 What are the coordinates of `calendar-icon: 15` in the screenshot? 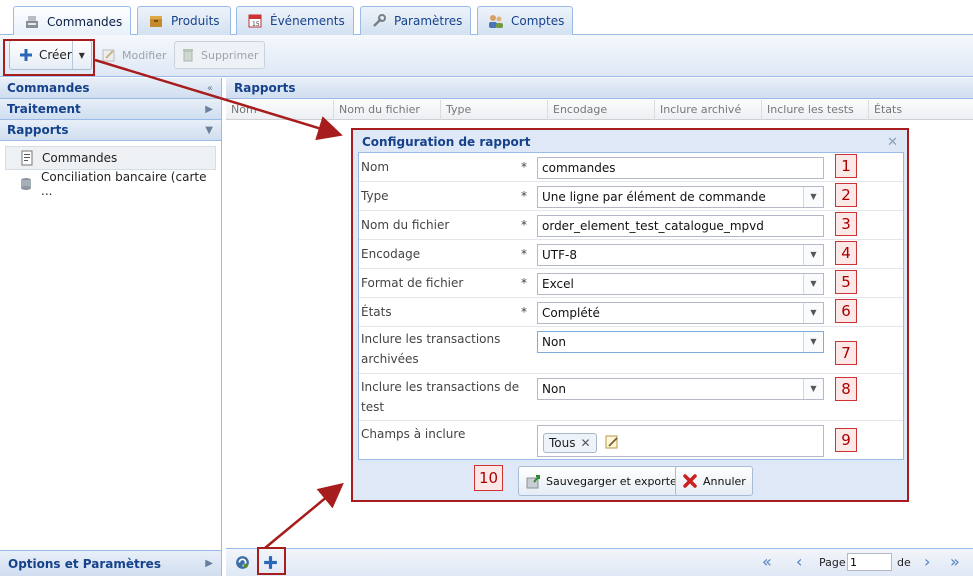 It's located at (255, 21).